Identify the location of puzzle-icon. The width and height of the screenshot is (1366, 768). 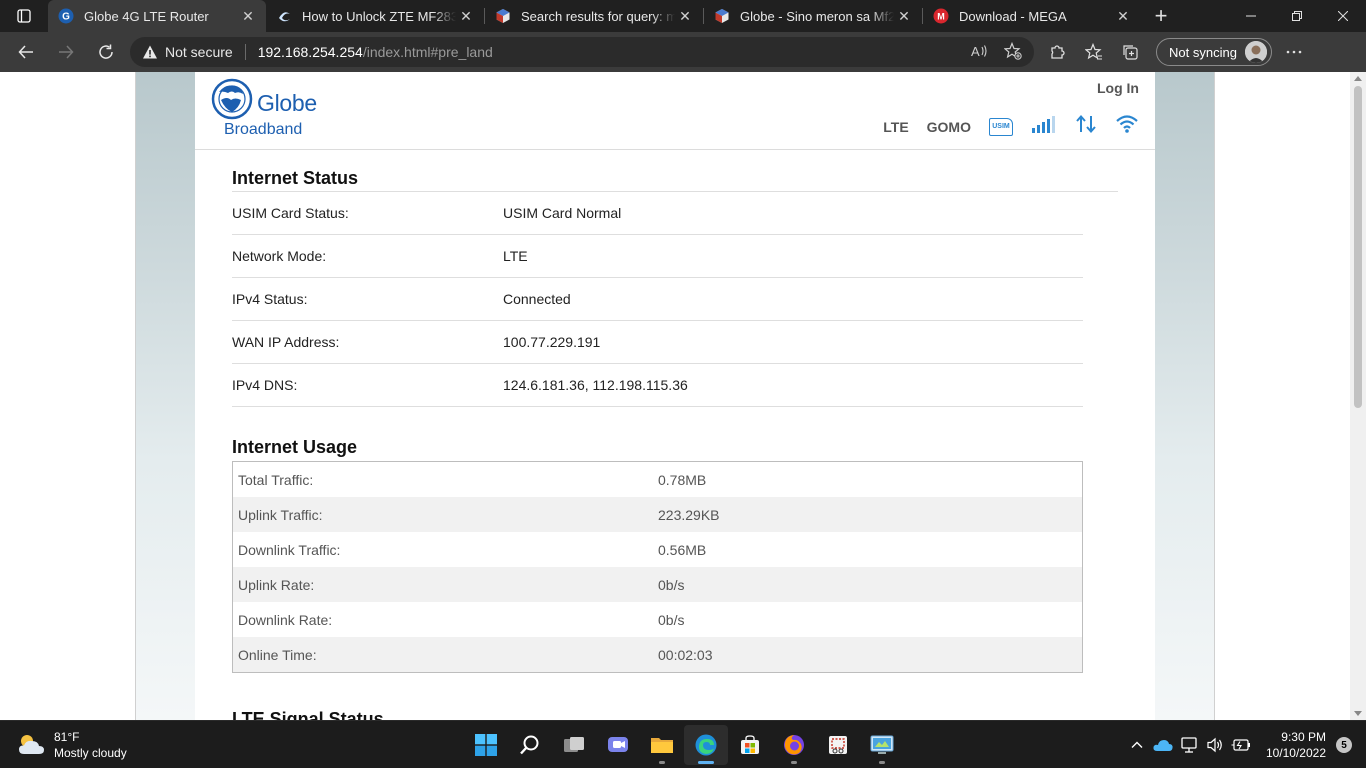
(1058, 52).